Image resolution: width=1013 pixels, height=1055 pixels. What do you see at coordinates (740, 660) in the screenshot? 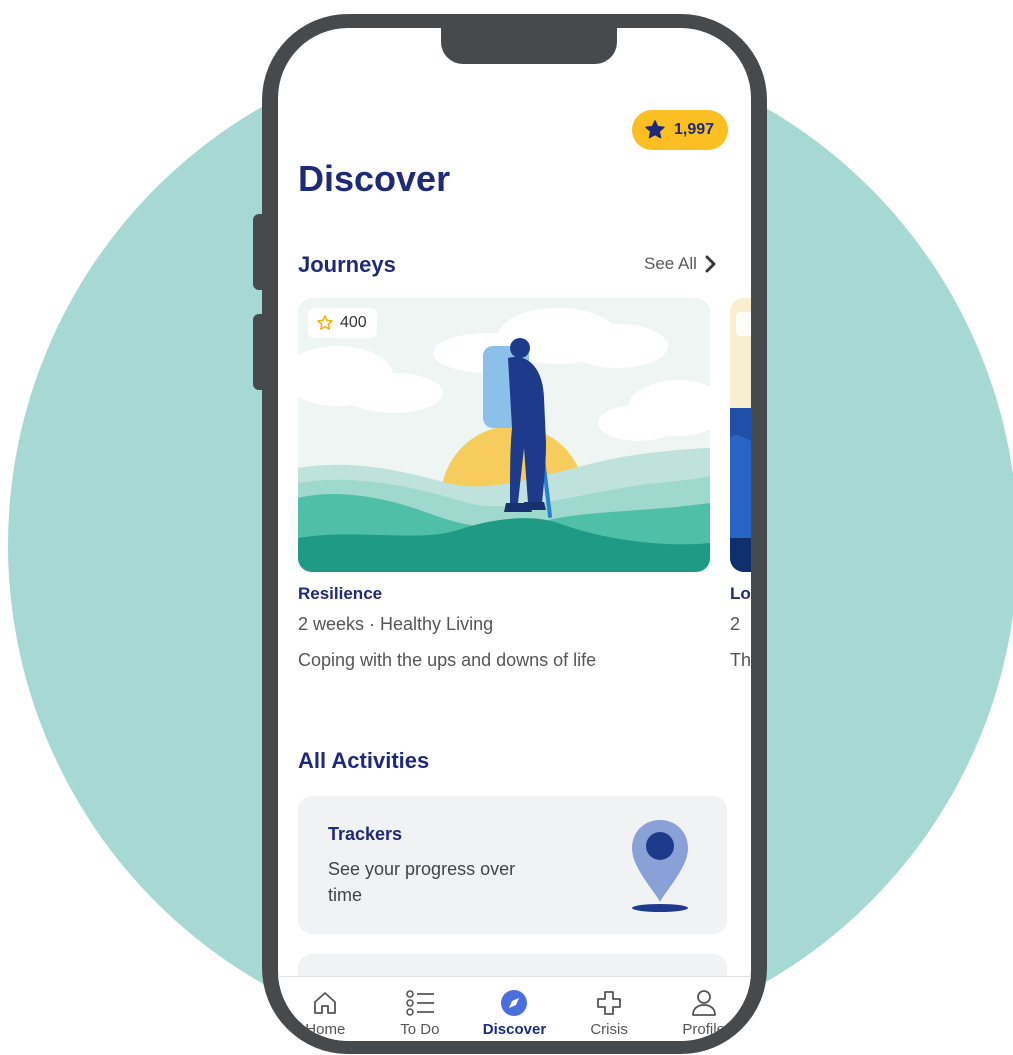
I see `journey-2-description: Th` at bounding box center [740, 660].